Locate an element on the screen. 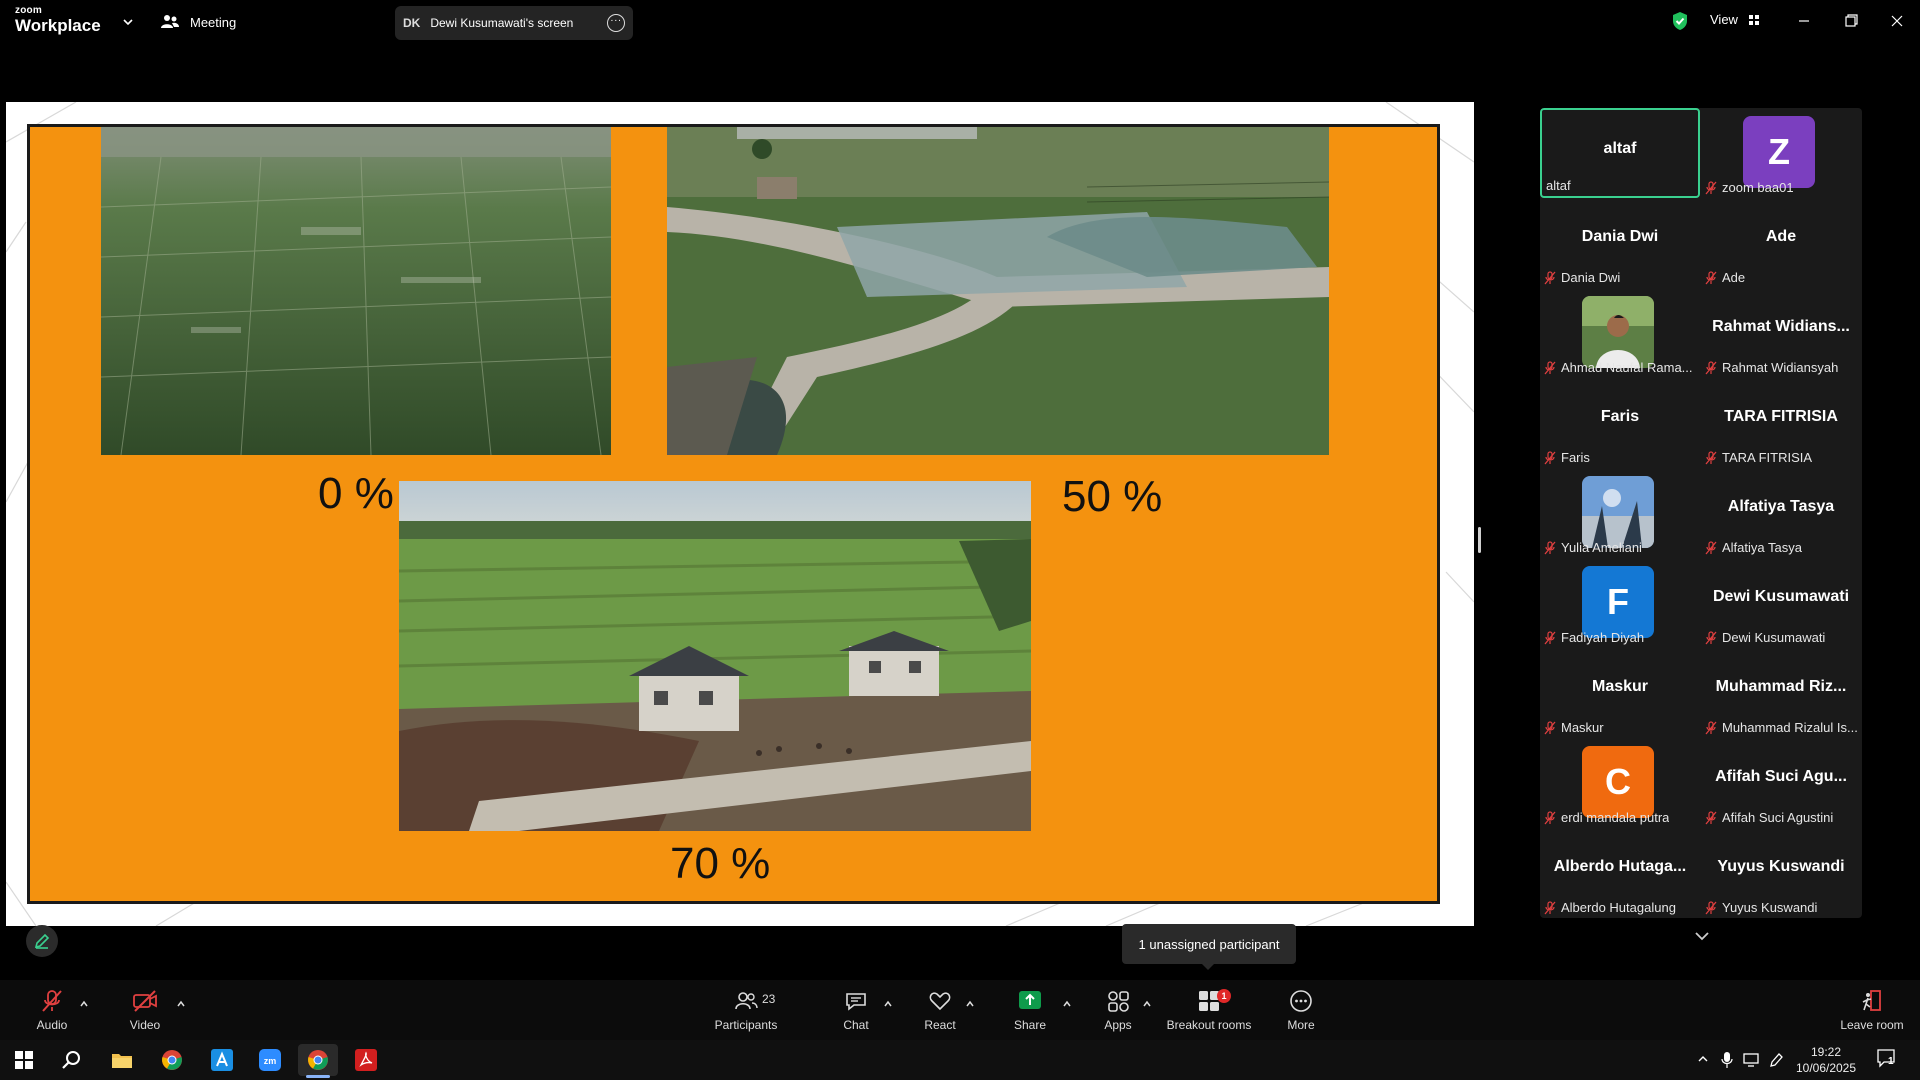  participant-tile: F Fadiyah Diyah is located at coordinates (1620, 603).